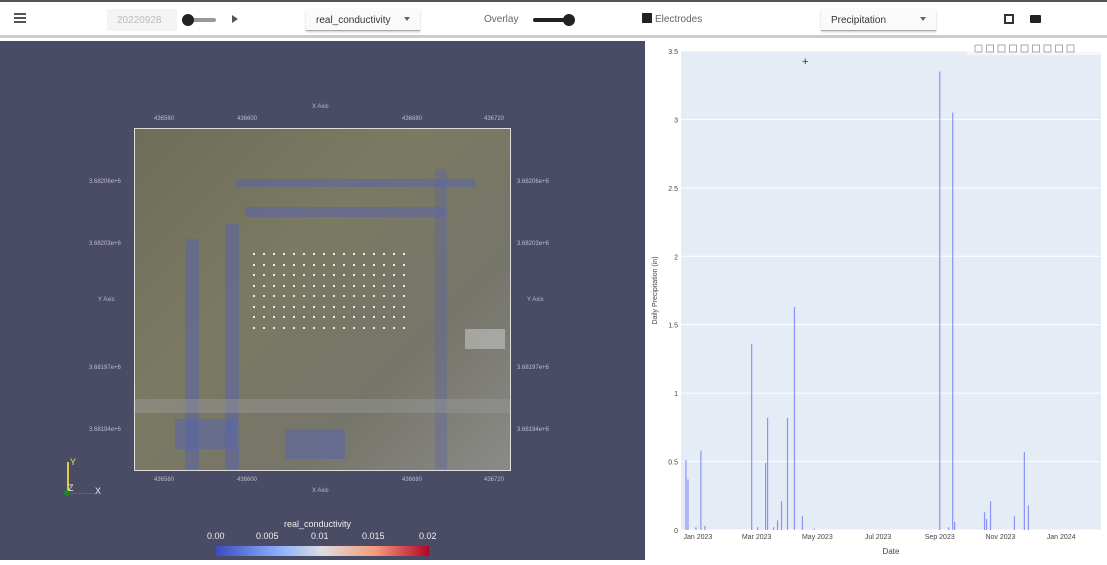  I want to click on x-tick: 436680, so click(412, 119).